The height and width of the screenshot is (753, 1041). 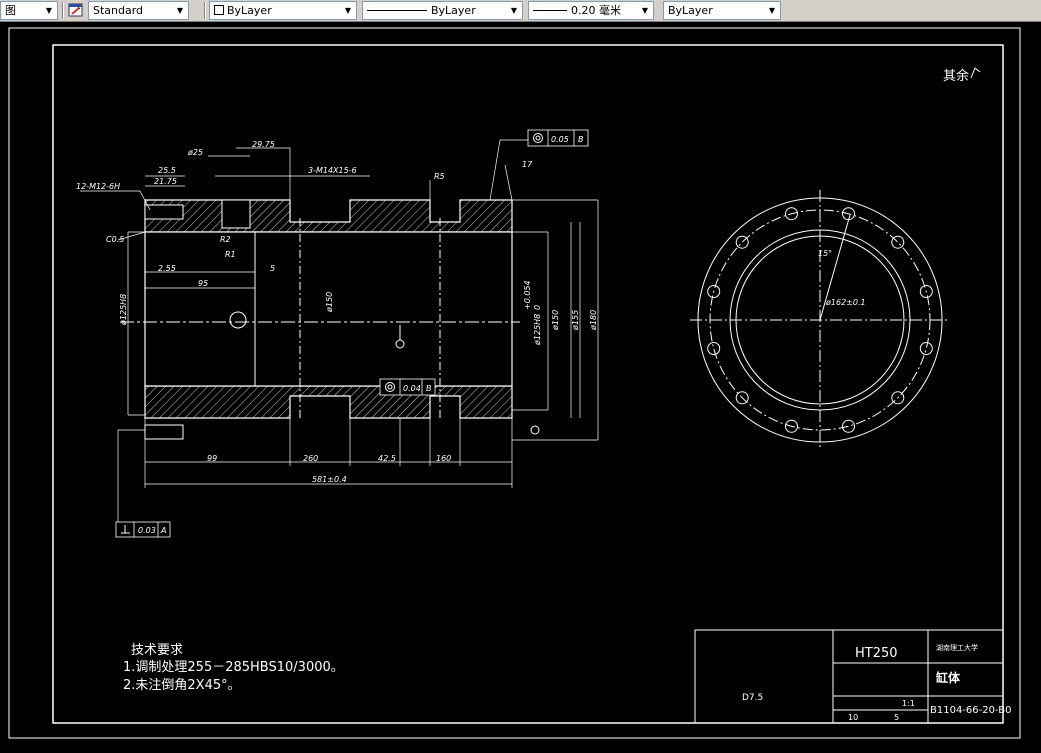 I want to click on end-view, so click(x=820, y=320).